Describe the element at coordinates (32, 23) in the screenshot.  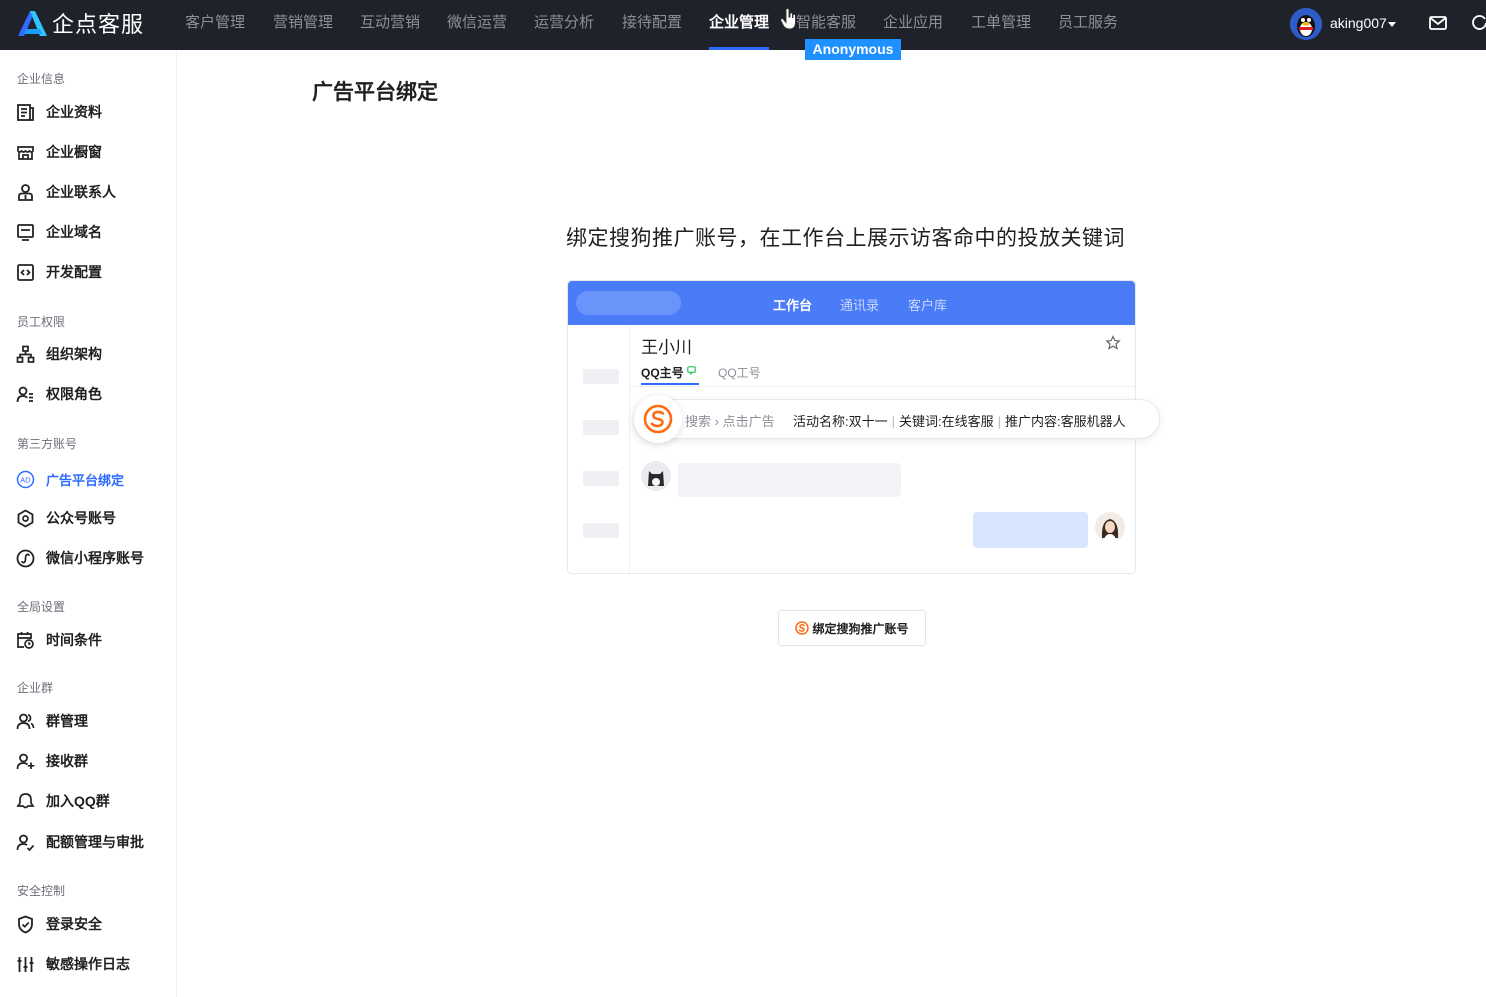
I see `logo-icon` at that location.